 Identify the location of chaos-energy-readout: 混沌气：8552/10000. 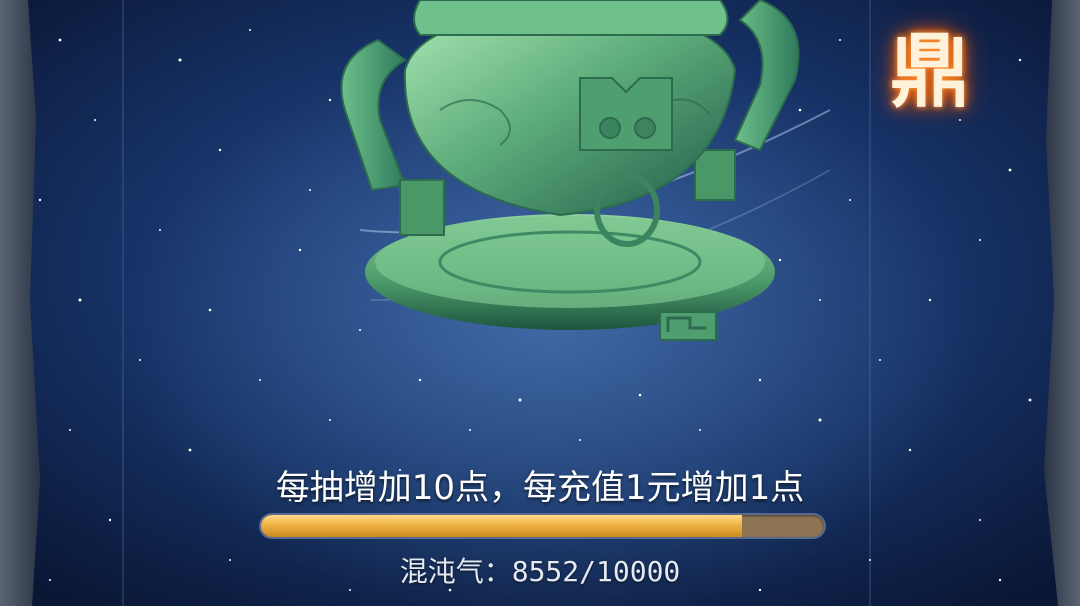
(540, 572).